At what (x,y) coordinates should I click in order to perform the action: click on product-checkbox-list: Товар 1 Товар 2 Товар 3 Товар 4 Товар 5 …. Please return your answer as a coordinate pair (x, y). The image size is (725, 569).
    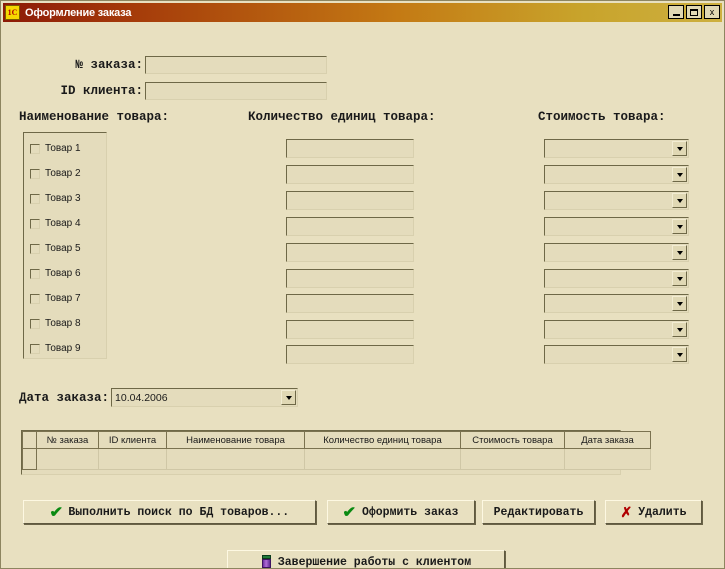
    Looking at the image, I should click on (65, 245).